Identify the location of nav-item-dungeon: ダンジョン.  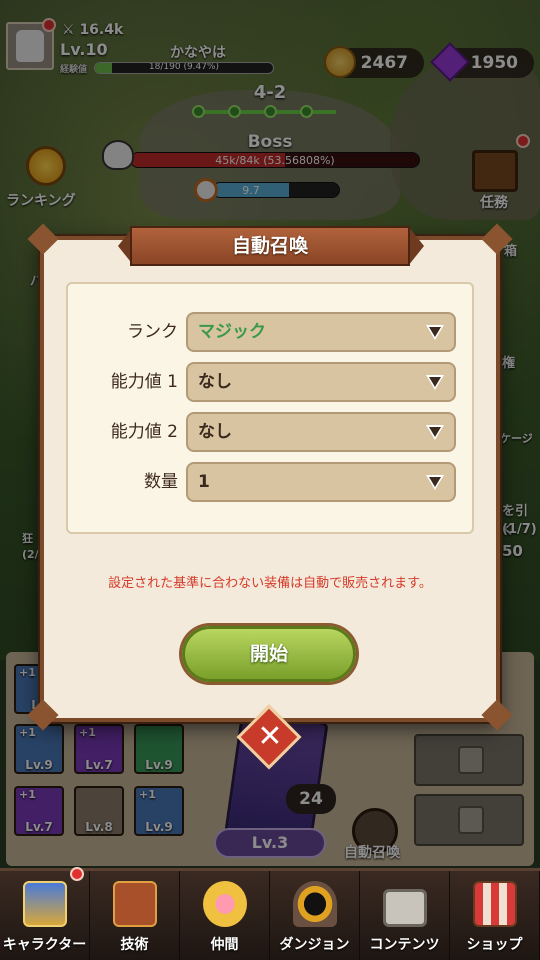
(315, 915).